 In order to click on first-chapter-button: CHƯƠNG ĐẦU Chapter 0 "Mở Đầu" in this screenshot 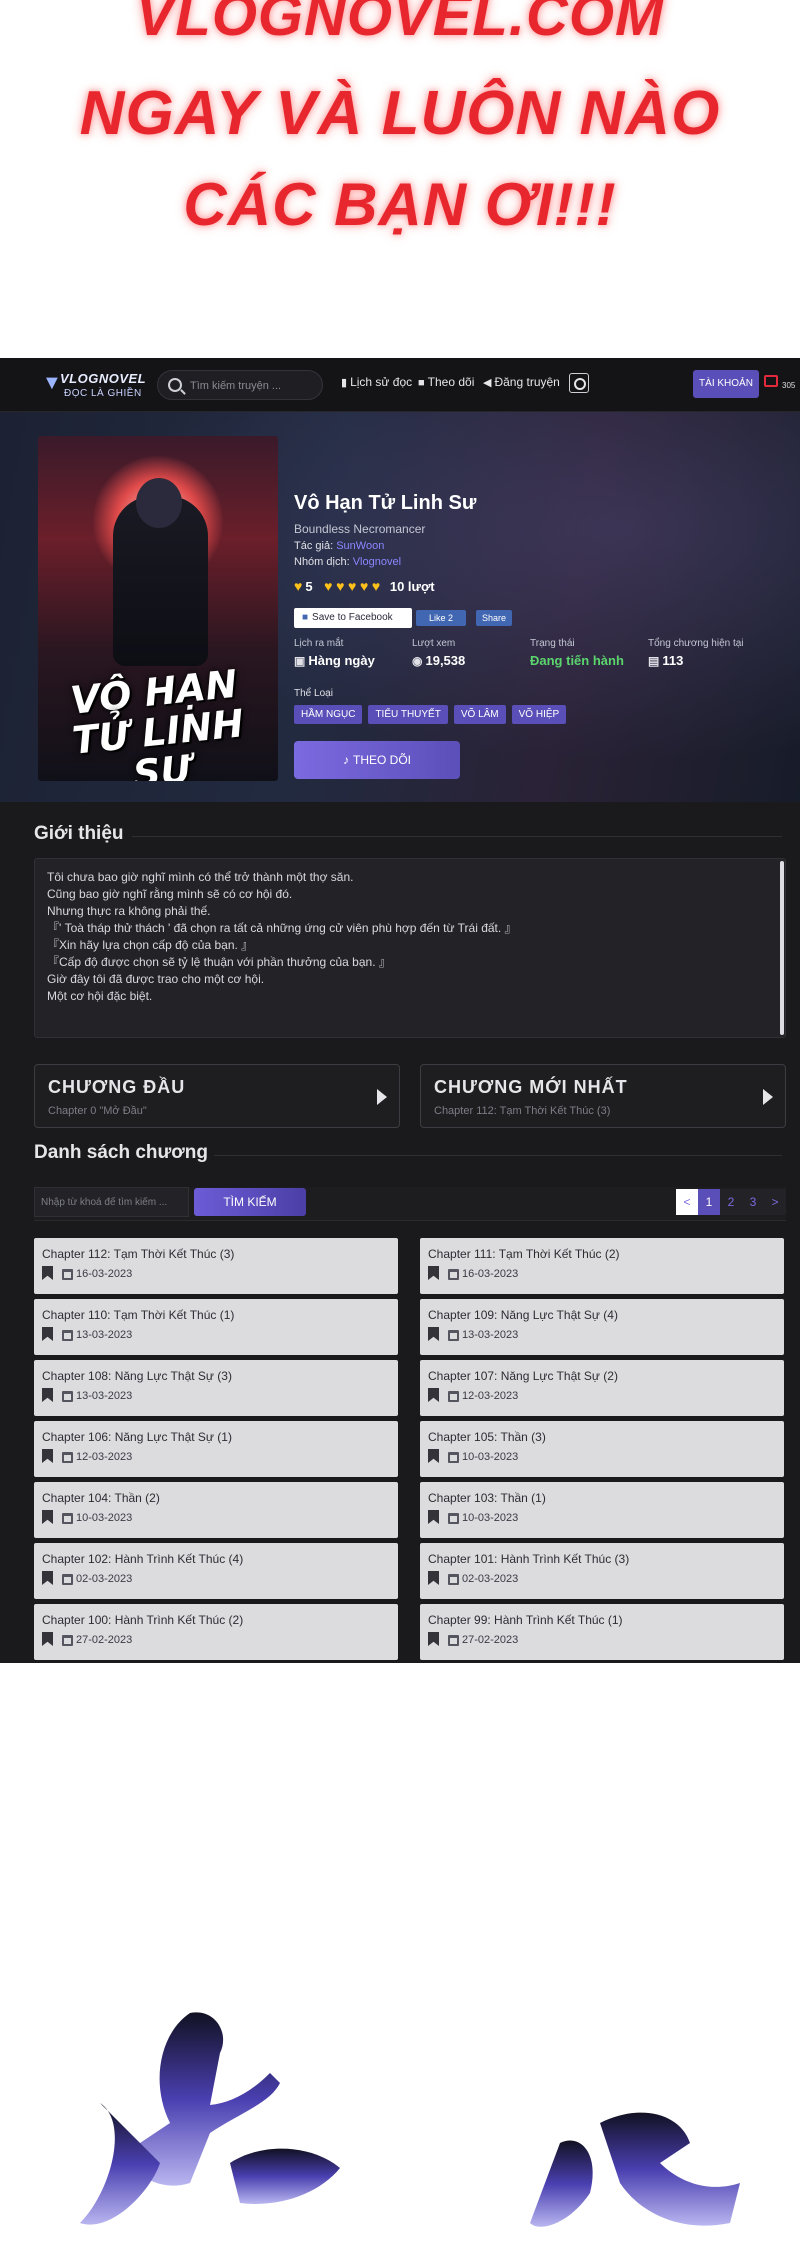, I will do `click(217, 1096)`.